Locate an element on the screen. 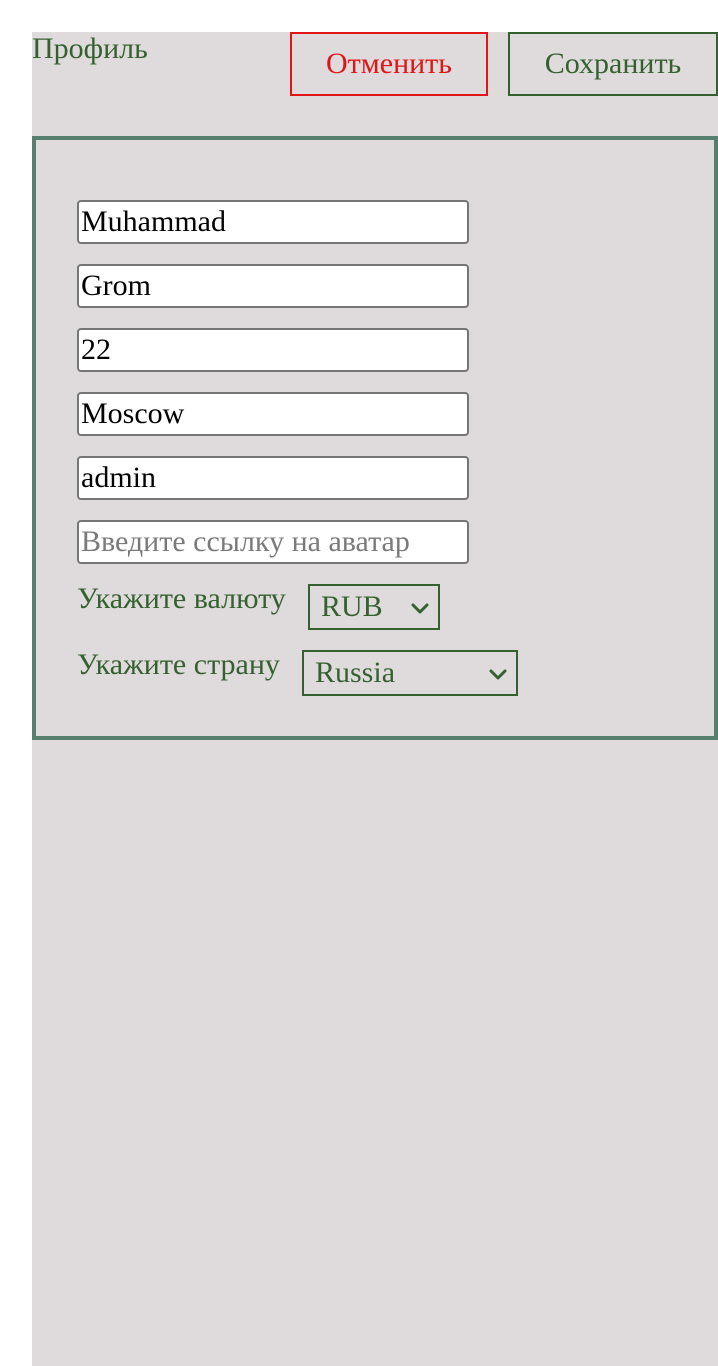 The height and width of the screenshot is (1366, 718). currency-select-value: RUB is located at coordinates (352, 606).